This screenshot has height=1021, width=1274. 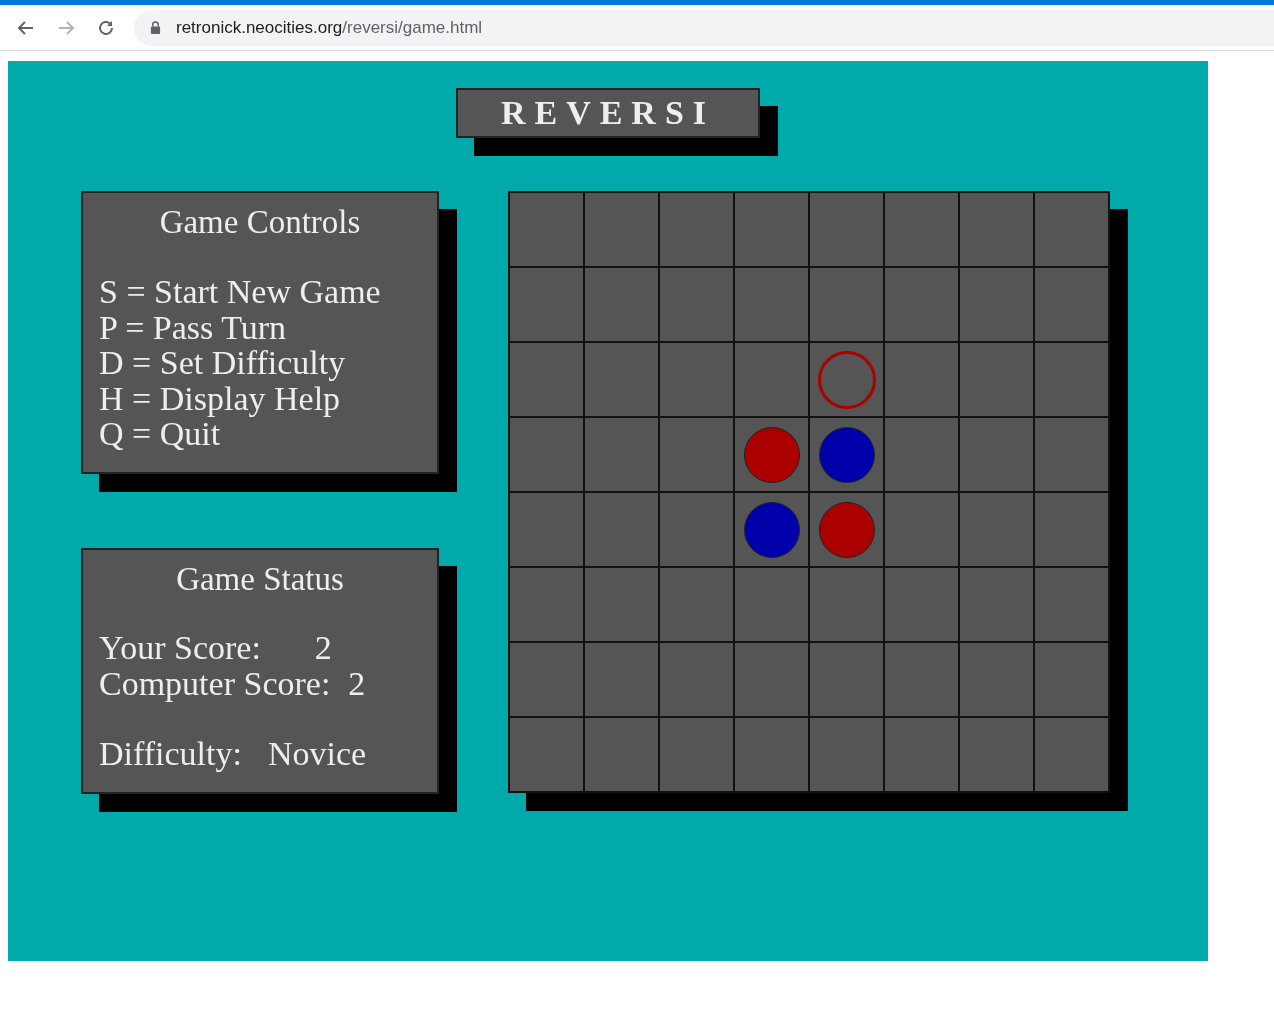 I want to click on control-key-line: P = Pass Turn, so click(x=193, y=327).